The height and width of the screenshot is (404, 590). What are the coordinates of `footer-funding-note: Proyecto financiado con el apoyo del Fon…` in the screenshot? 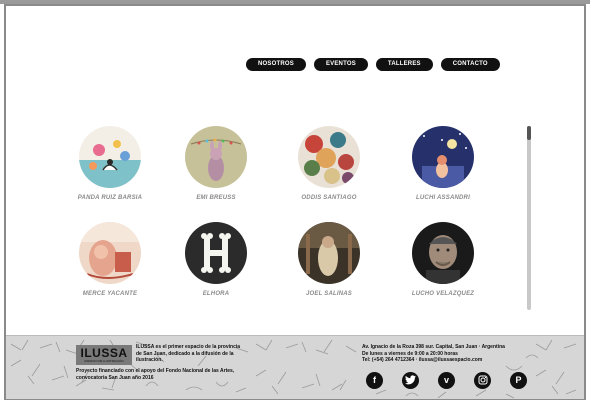 It's located at (155, 374).